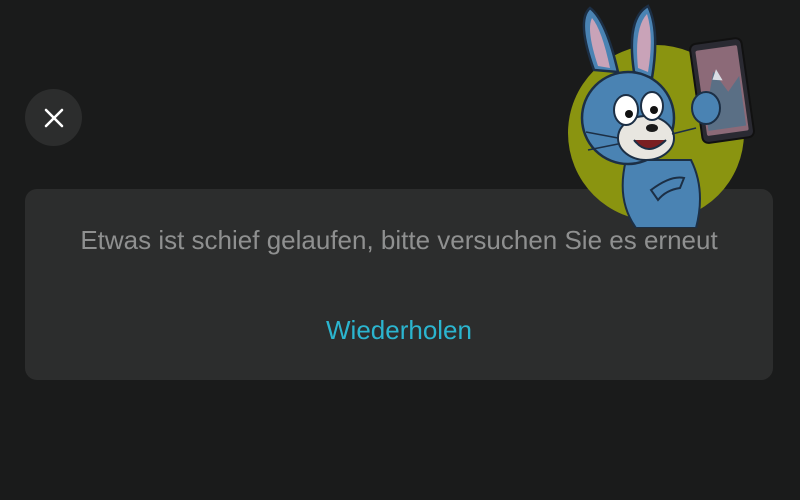 This screenshot has width=800, height=500. I want to click on close-icon, so click(53, 117).